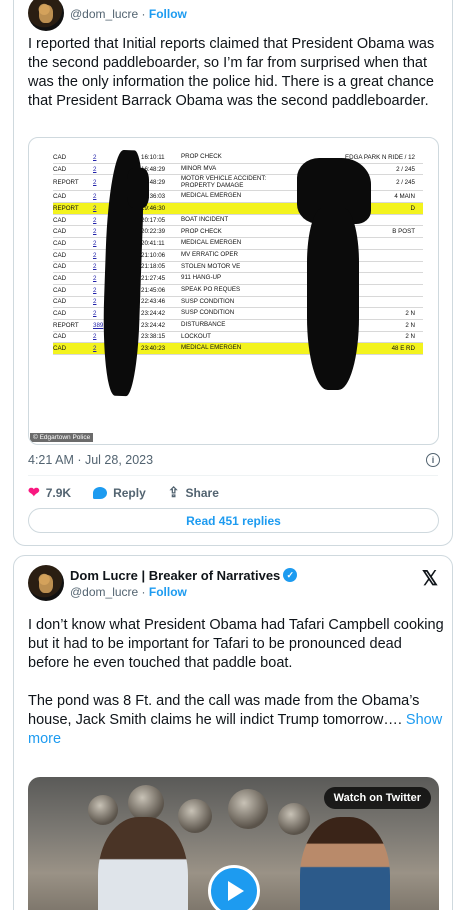 Image resolution: width=466 pixels, height=910 pixels. I want to click on log-time-cell: 21:10:06, so click(153, 255).